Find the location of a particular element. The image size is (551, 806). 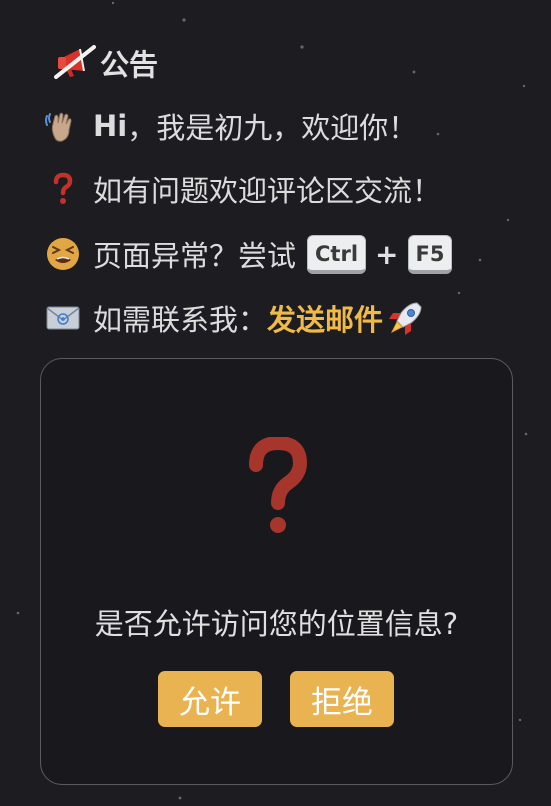

megaphone-icon is located at coordinates (75, 62).